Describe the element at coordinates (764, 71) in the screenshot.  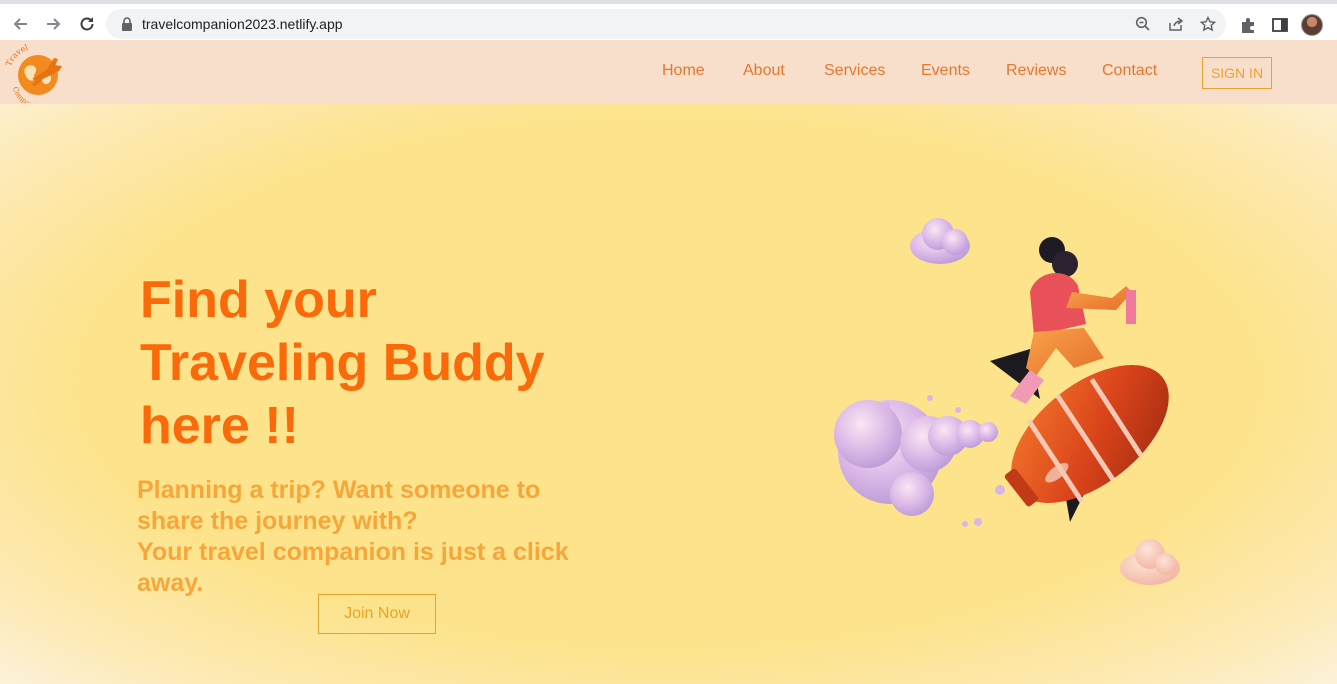
I see `nav-about: About` at that location.